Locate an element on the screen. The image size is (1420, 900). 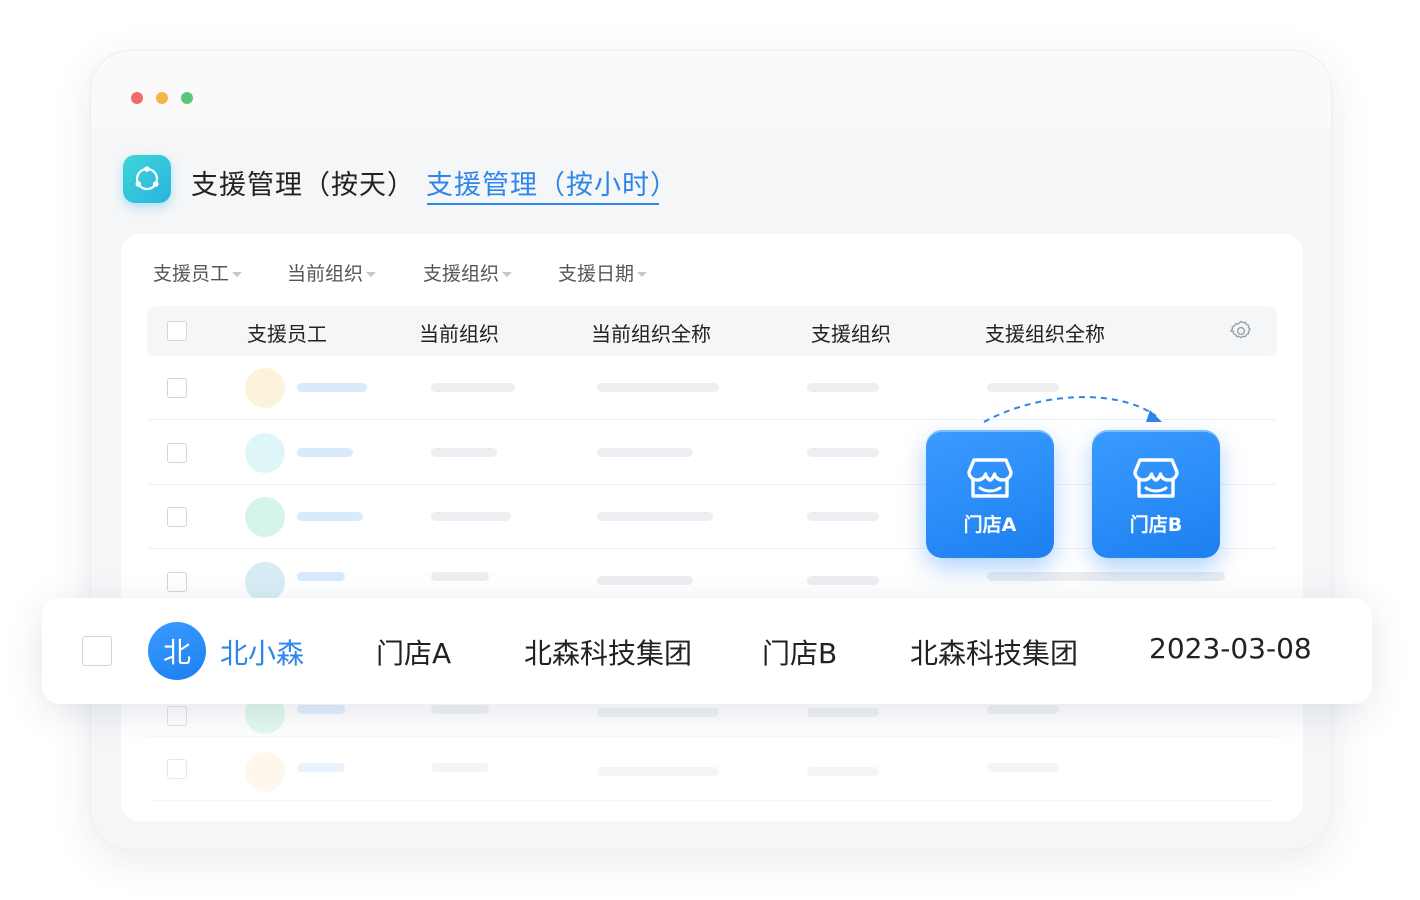
avatar: 北 is located at coordinates (177, 651).